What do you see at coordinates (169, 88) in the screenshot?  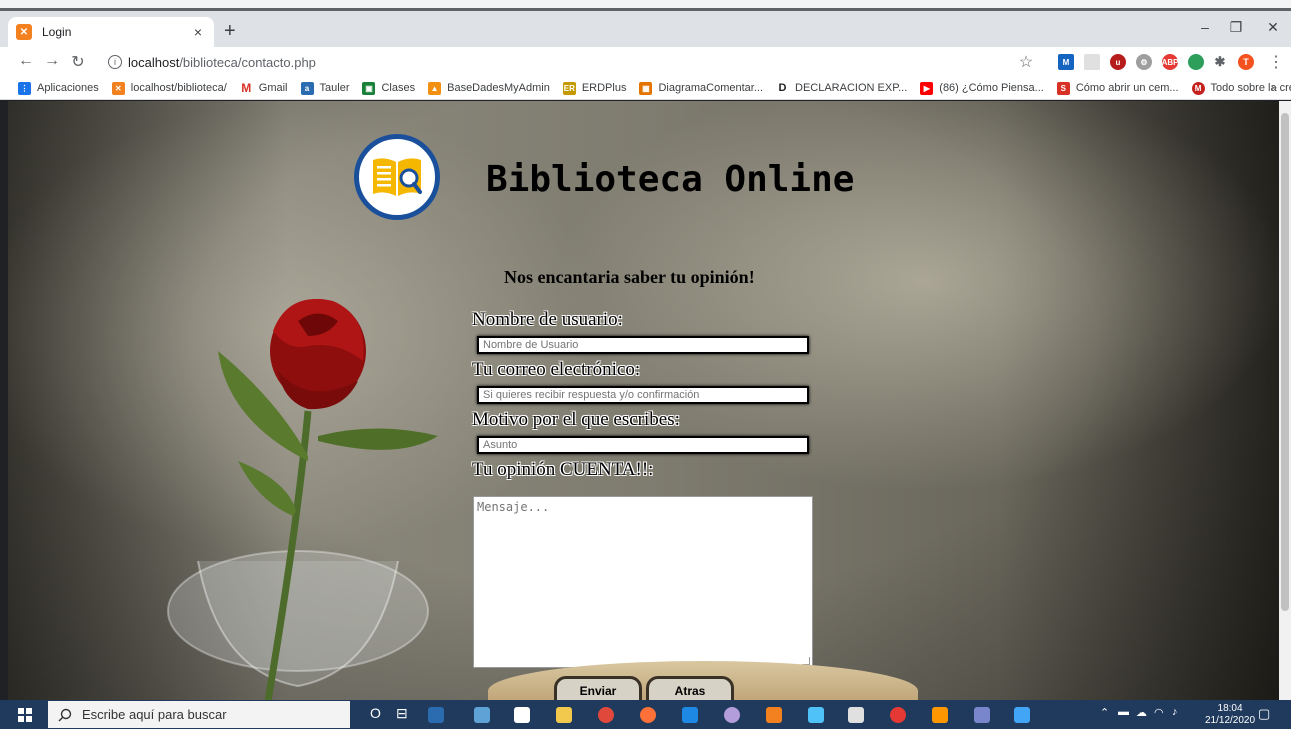 I see `bookmark-localhost: ✕ localhost/biblioteca/` at bounding box center [169, 88].